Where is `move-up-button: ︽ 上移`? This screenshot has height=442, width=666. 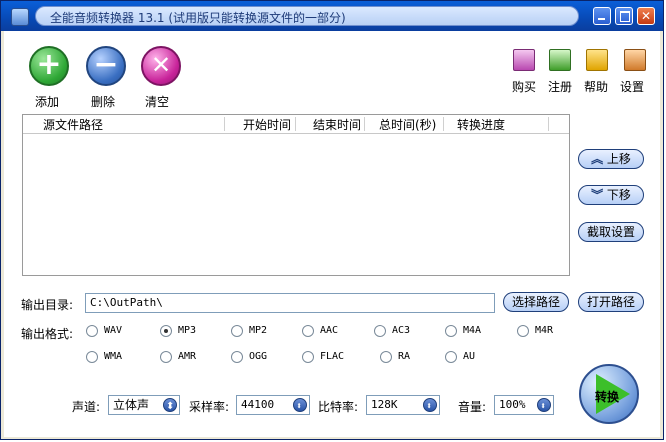
move-up-button: ︽ 上移 is located at coordinates (611, 159).